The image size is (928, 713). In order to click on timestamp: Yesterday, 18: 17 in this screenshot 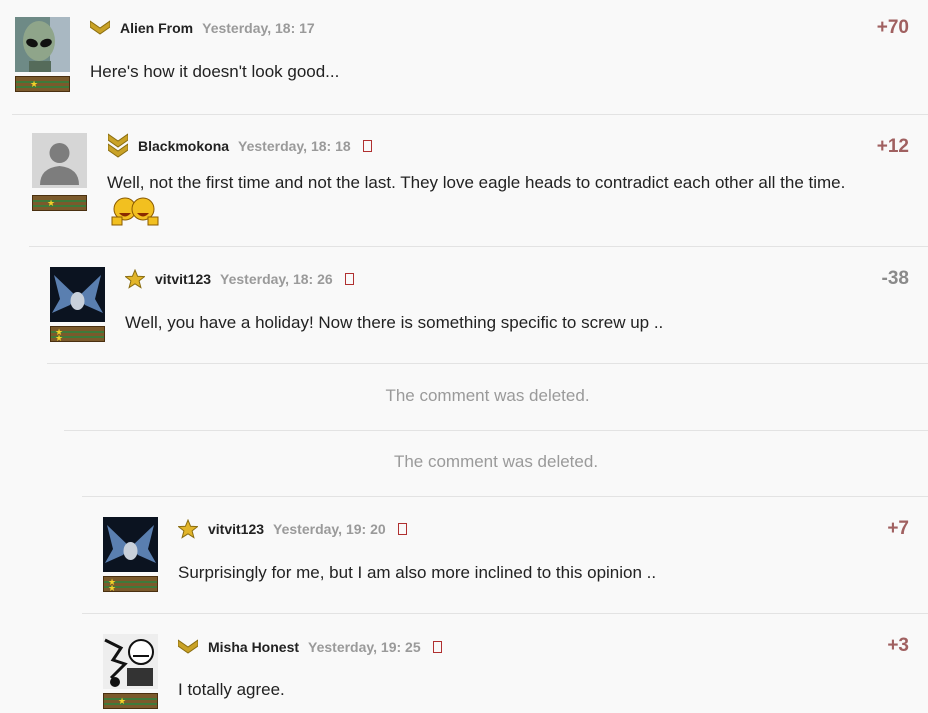, I will do `click(258, 28)`.